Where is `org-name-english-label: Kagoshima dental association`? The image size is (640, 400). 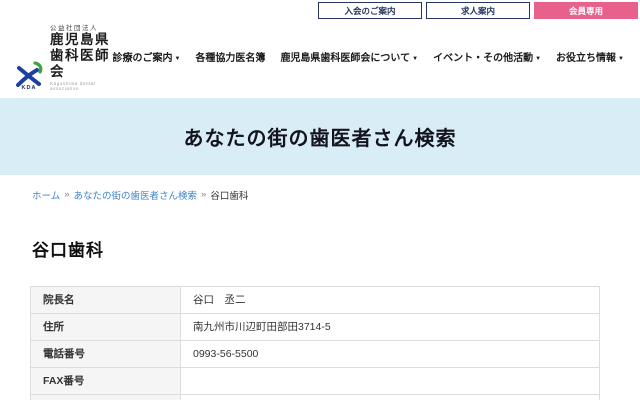
org-name-english-label: Kagoshima dental association is located at coordinates (73, 85).